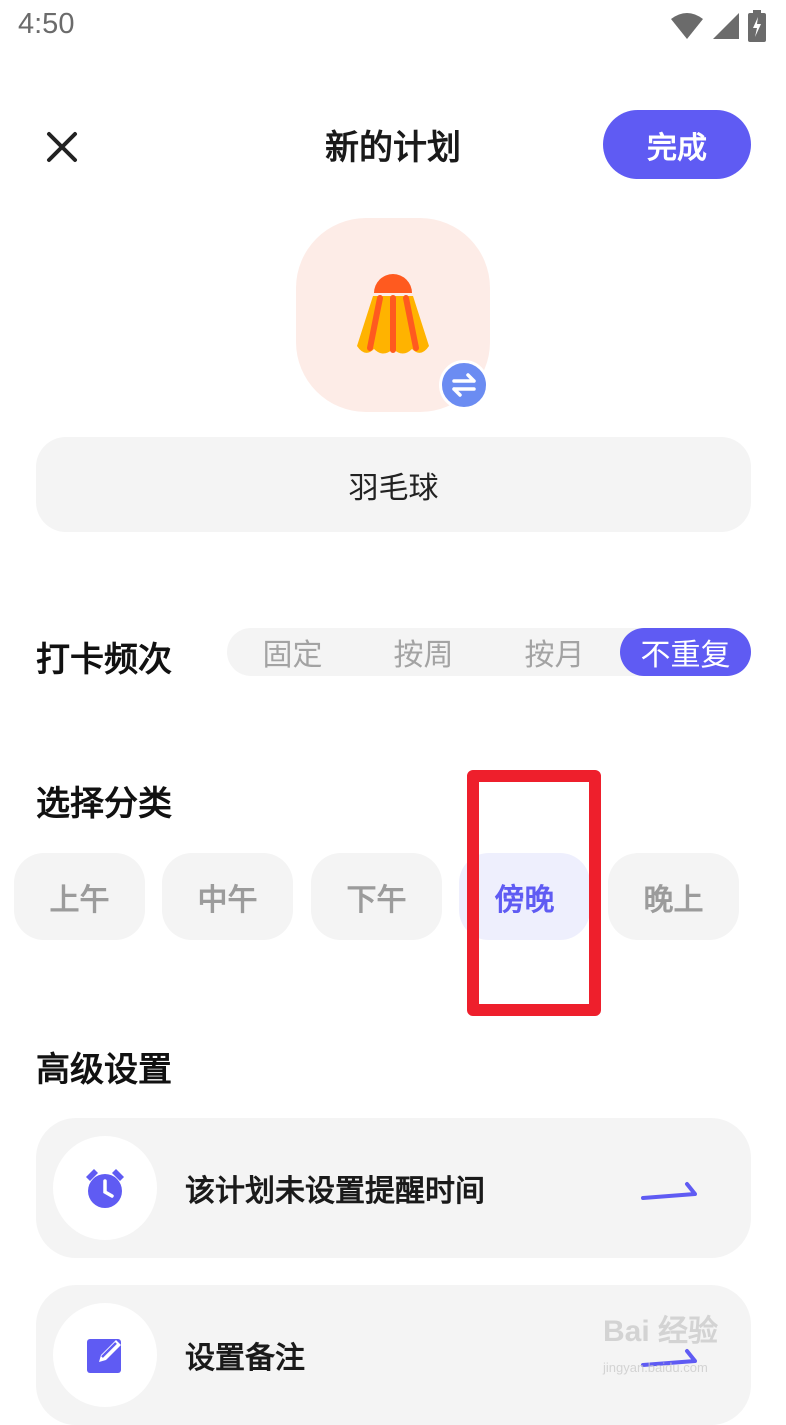 The width and height of the screenshot is (786, 1425). What do you see at coordinates (554, 652) in the screenshot?
I see `frequency-option-monthly: 按月` at bounding box center [554, 652].